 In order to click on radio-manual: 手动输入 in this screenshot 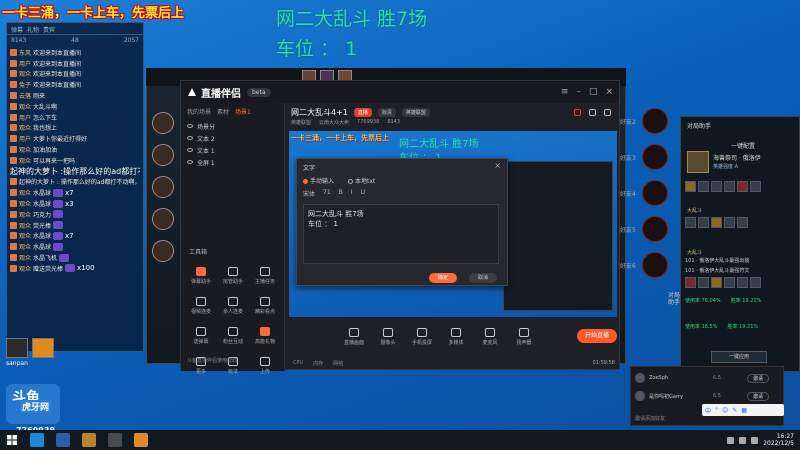, I will do `click(318, 180)`.